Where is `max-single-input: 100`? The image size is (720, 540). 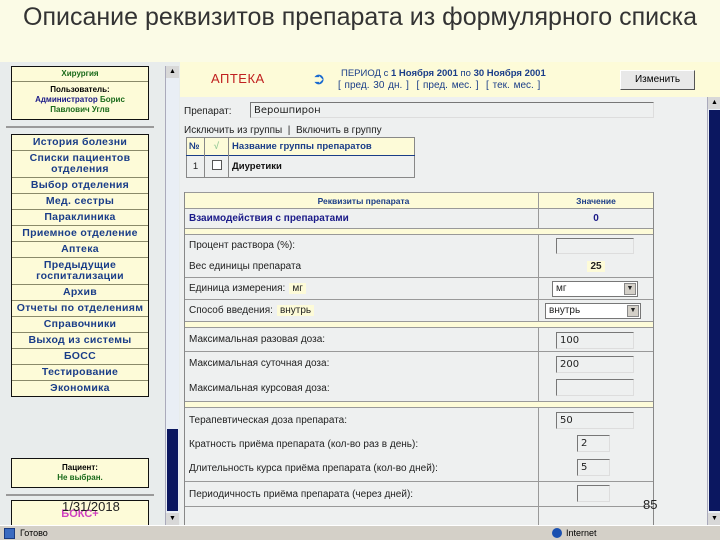 max-single-input: 100 is located at coordinates (595, 340).